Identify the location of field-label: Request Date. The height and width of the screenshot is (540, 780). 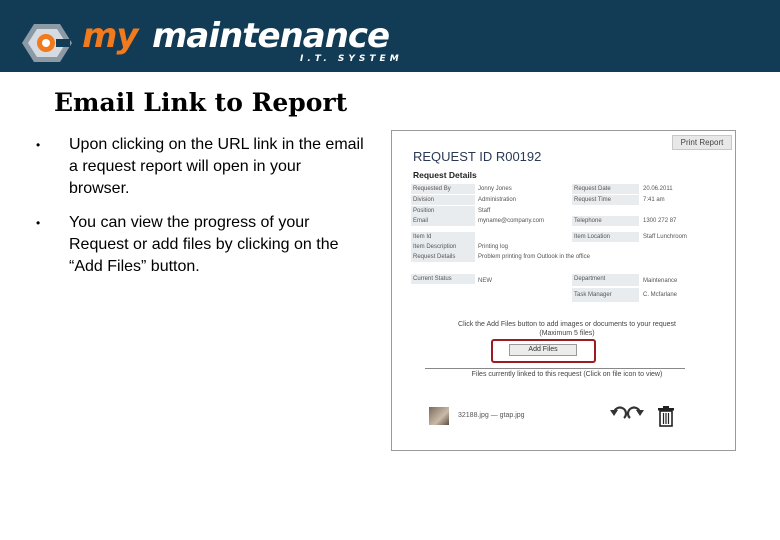
(605, 189).